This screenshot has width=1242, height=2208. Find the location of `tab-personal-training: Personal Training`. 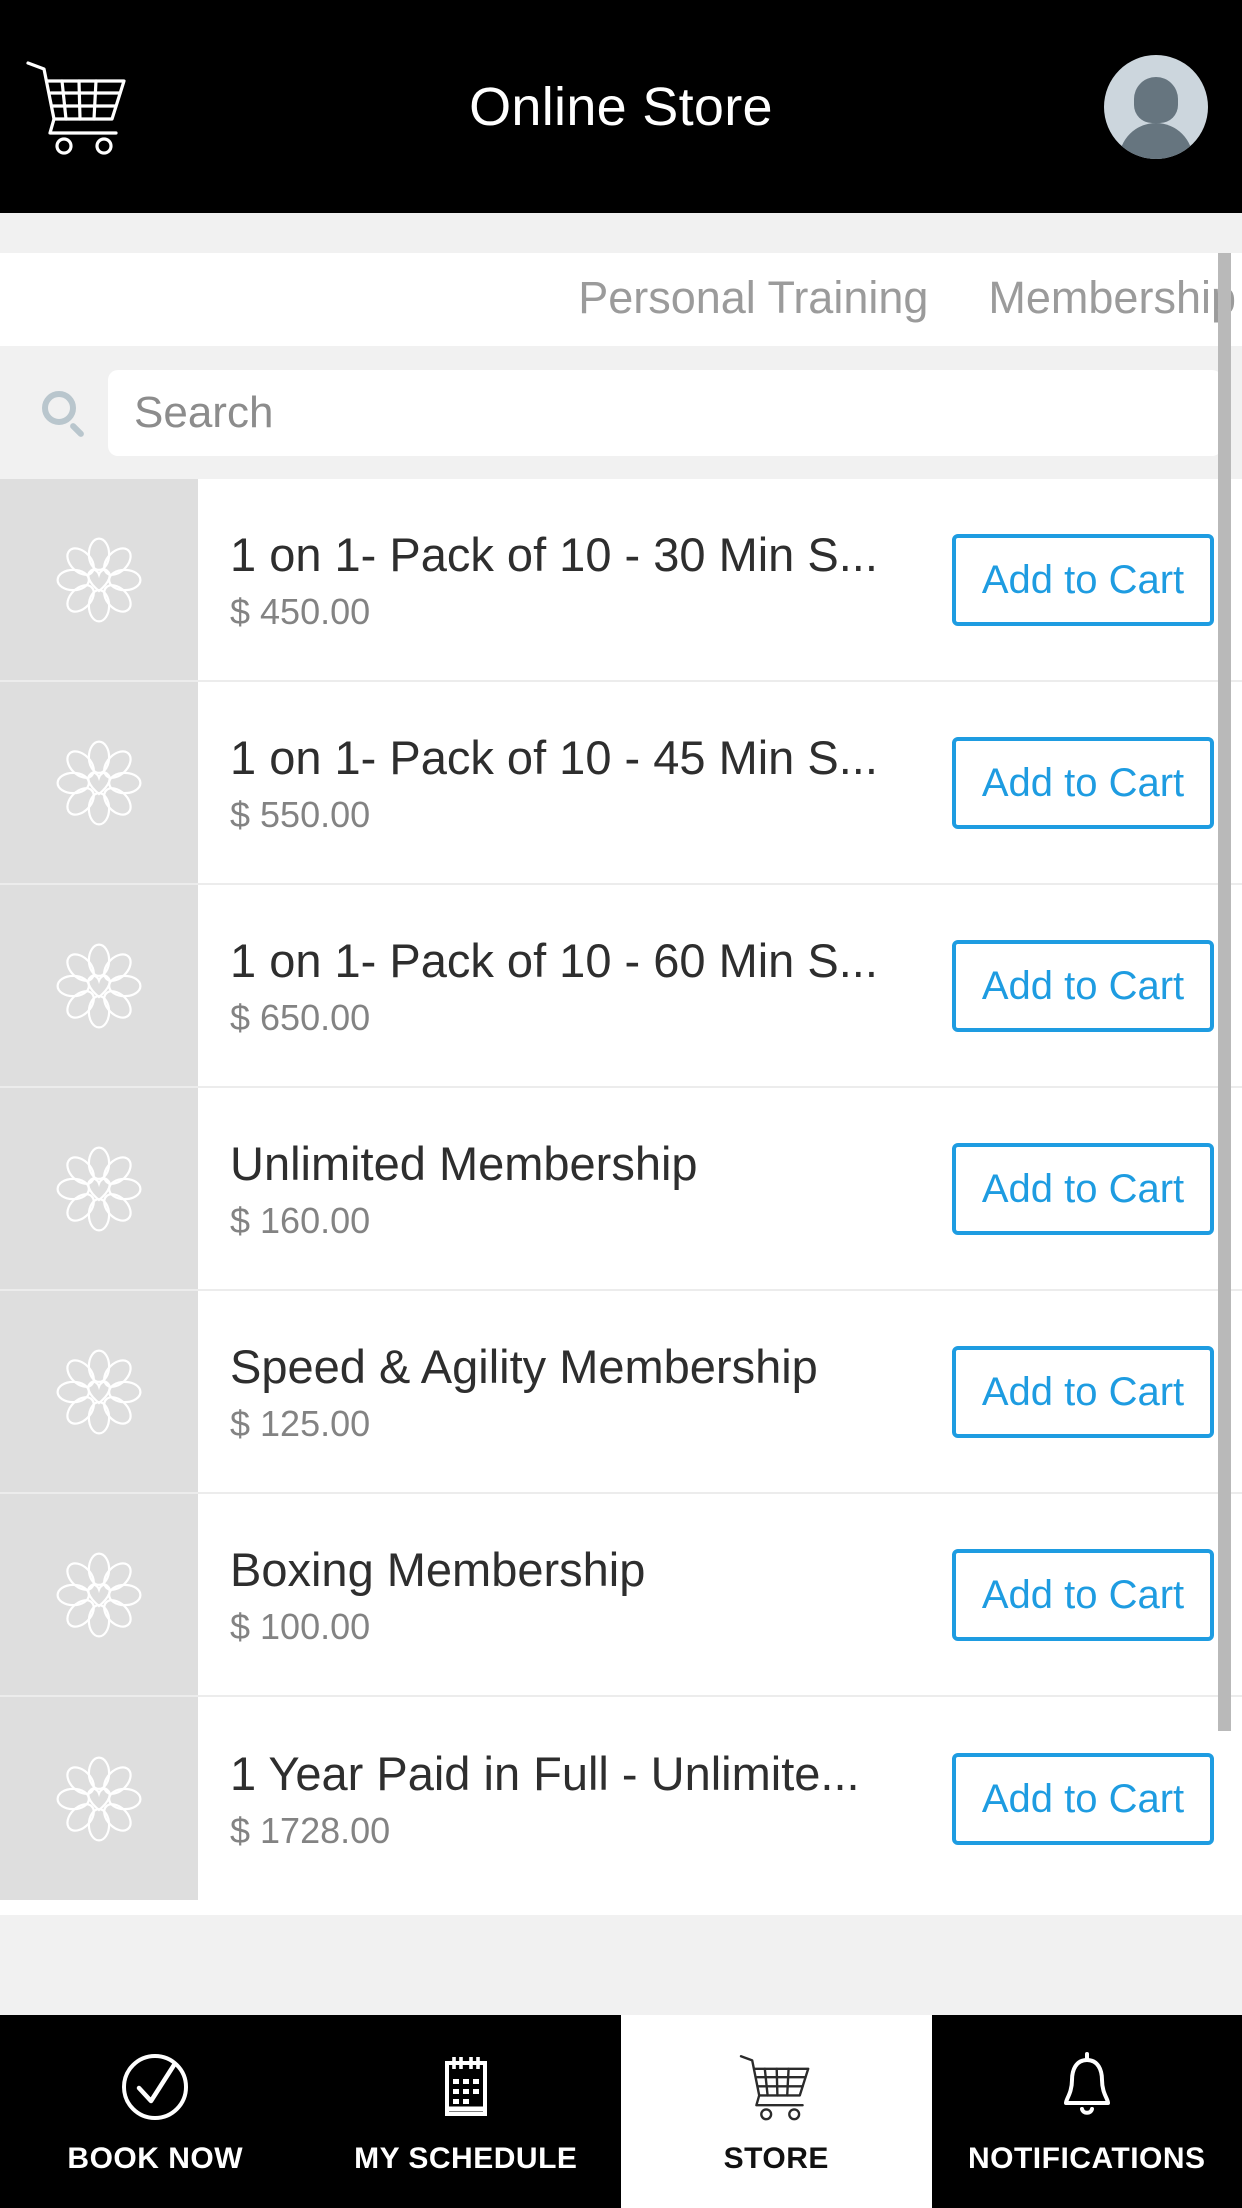

tab-personal-training: Personal Training is located at coordinates (753, 300).